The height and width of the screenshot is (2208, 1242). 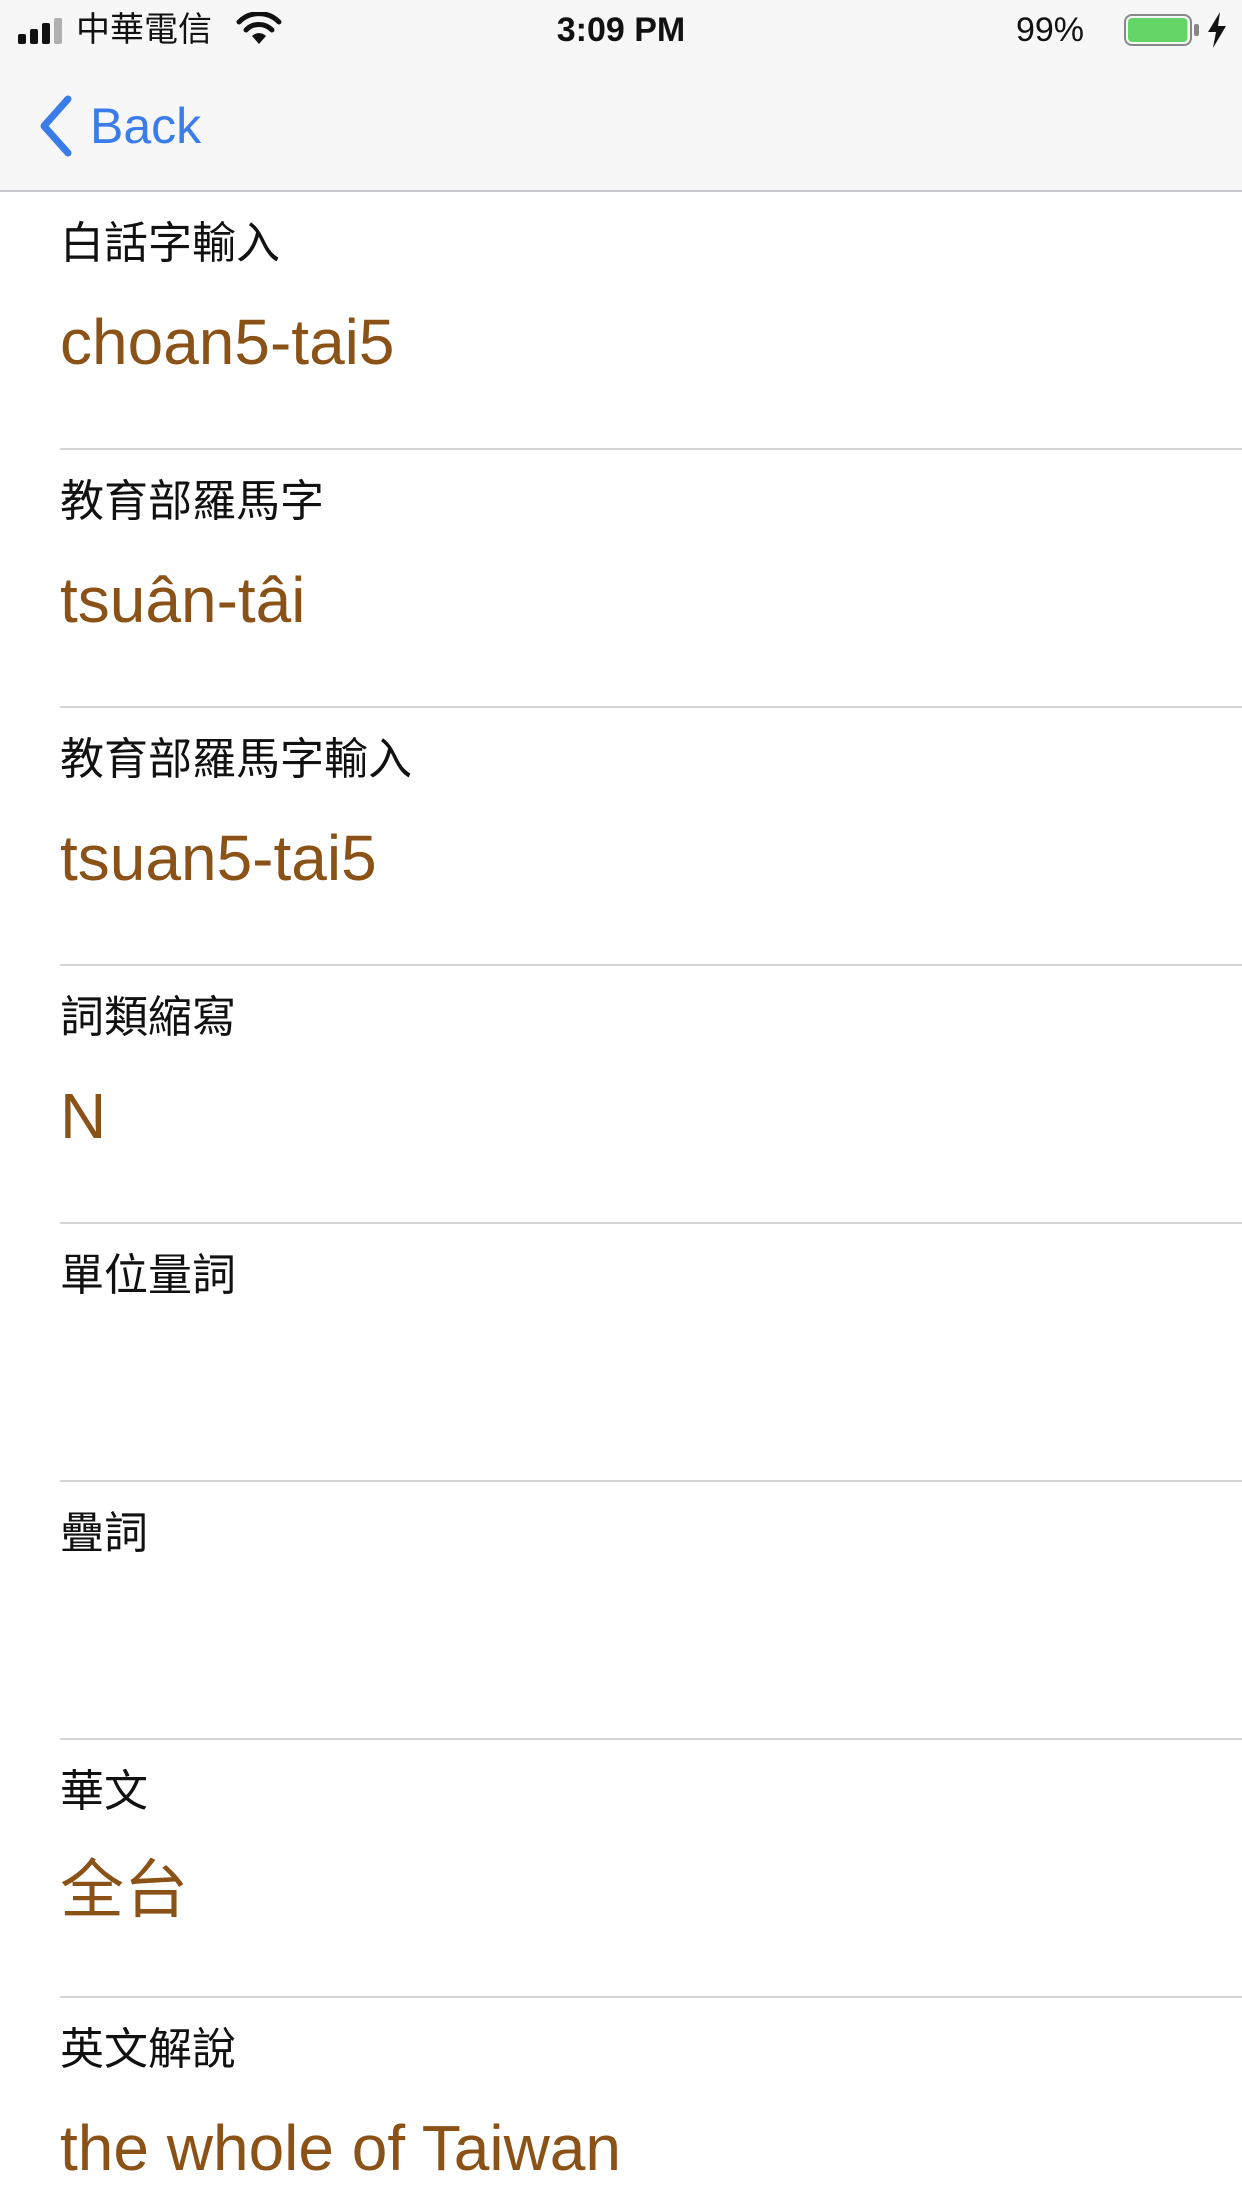 What do you see at coordinates (124, 1890) in the screenshot?
I see `field-value: 全台` at bounding box center [124, 1890].